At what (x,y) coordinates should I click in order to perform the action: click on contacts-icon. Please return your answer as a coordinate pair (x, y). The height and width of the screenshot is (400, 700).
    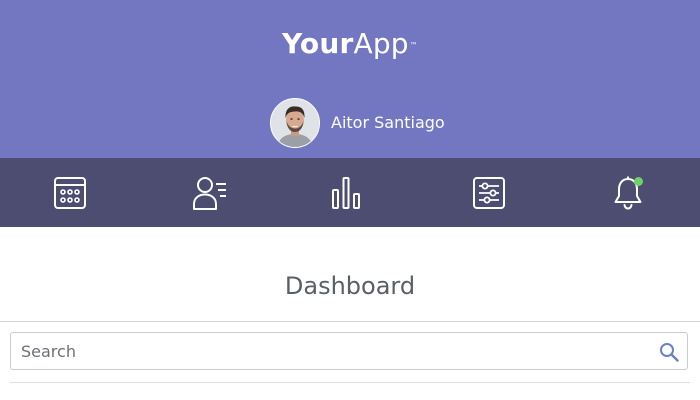
    Looking at the image, I should click on (209, 193).